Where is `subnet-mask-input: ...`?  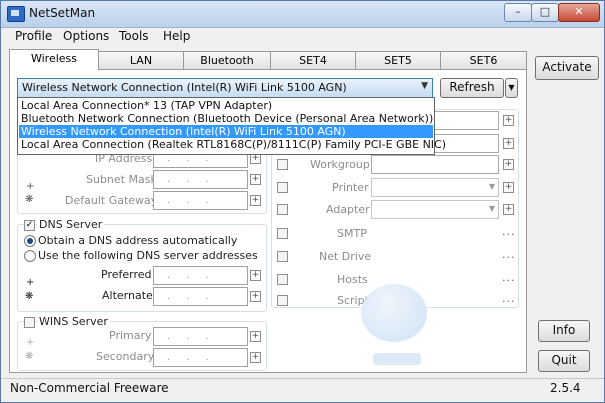
subnet-mask-input: ... is located at coordinates (200, 179).